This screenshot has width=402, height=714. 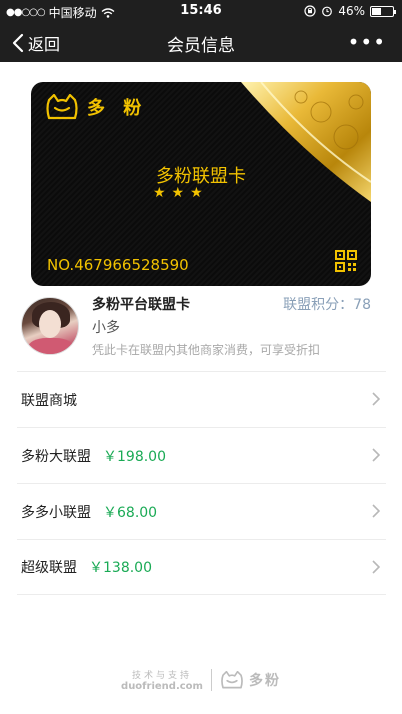 What do you see at coordinates (50, 326) in the screenshot?
I see `avatar` at bounding box center [50, 326].